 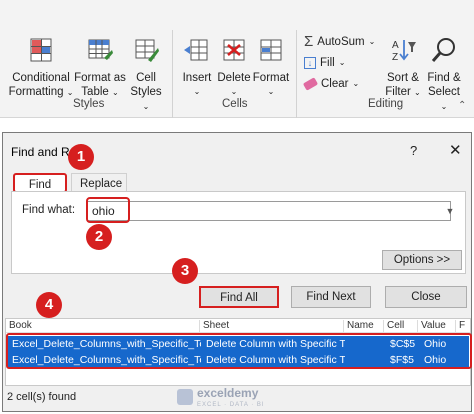 I want to click on conditional-formatting-icon, so click(x=41, y=50).